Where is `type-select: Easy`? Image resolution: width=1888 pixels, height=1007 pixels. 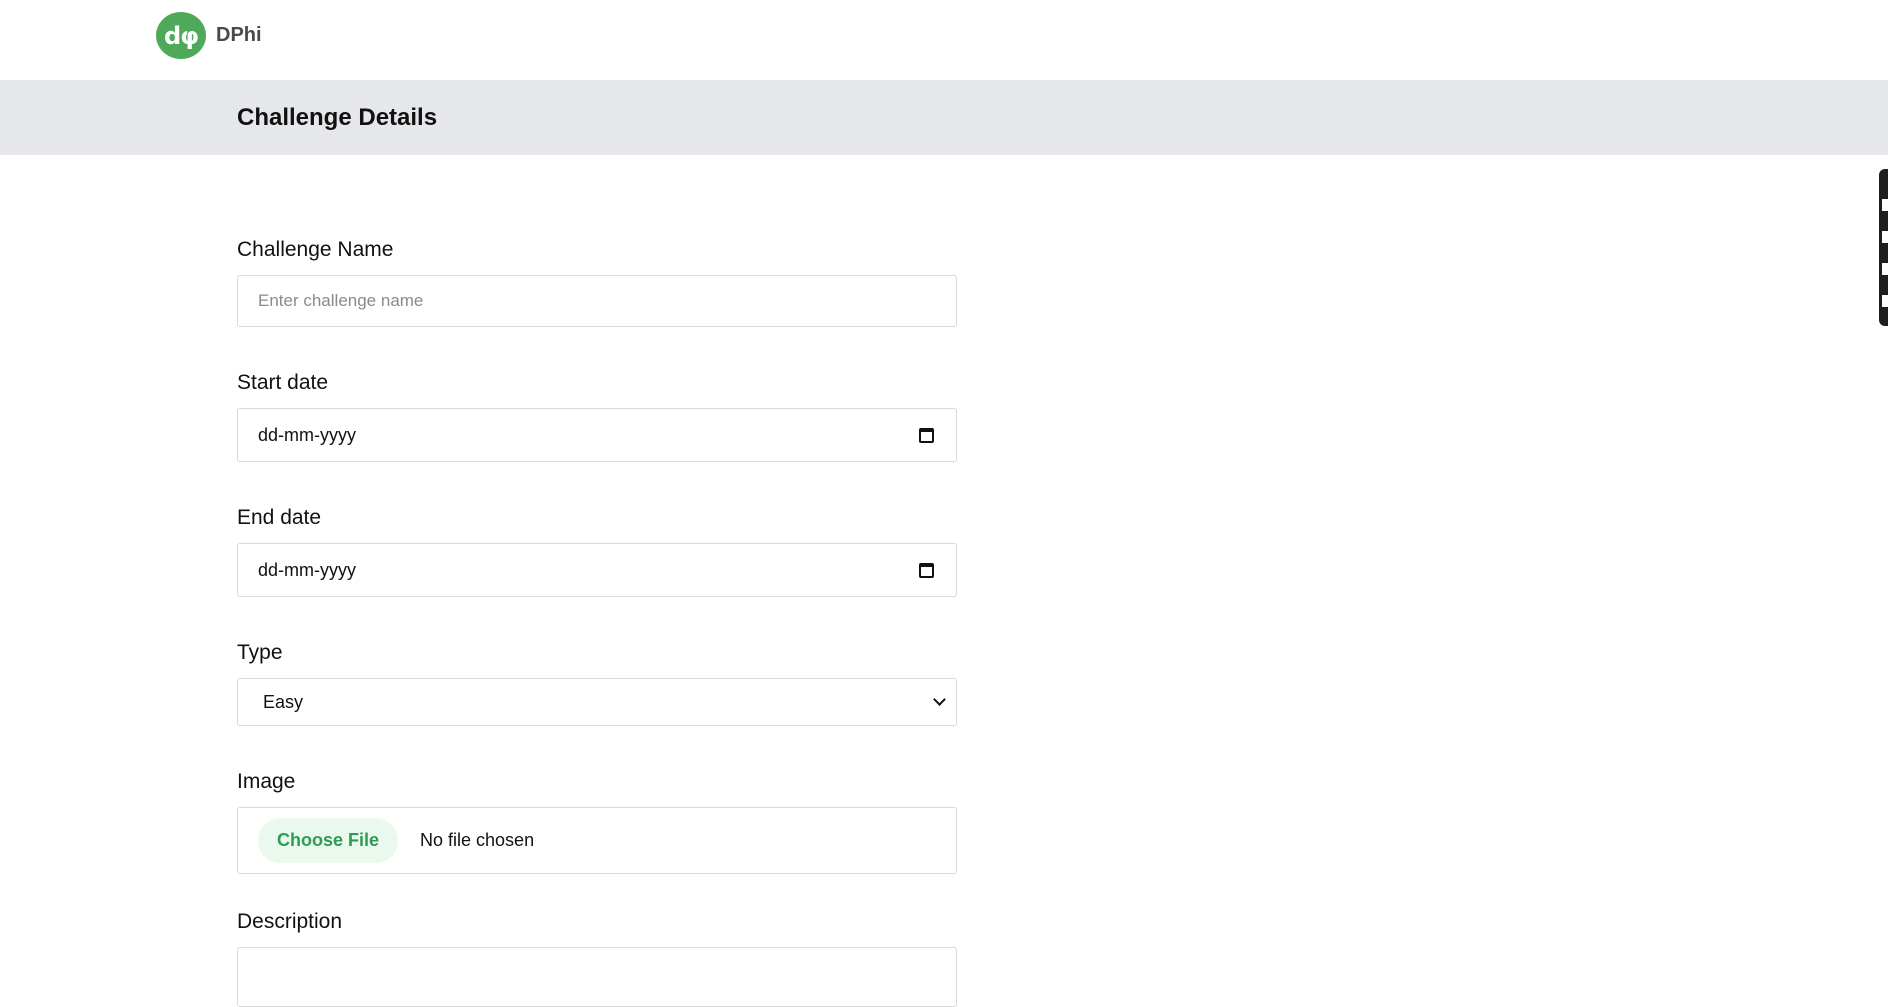 type-select: Easy is located at coordinates (597, 702).